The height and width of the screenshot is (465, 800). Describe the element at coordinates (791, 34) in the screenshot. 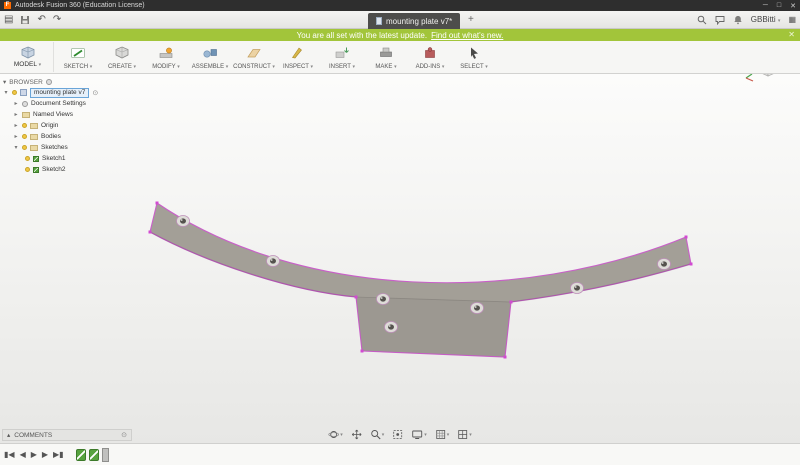

I see `banner-close-icon: ✕` at that location.